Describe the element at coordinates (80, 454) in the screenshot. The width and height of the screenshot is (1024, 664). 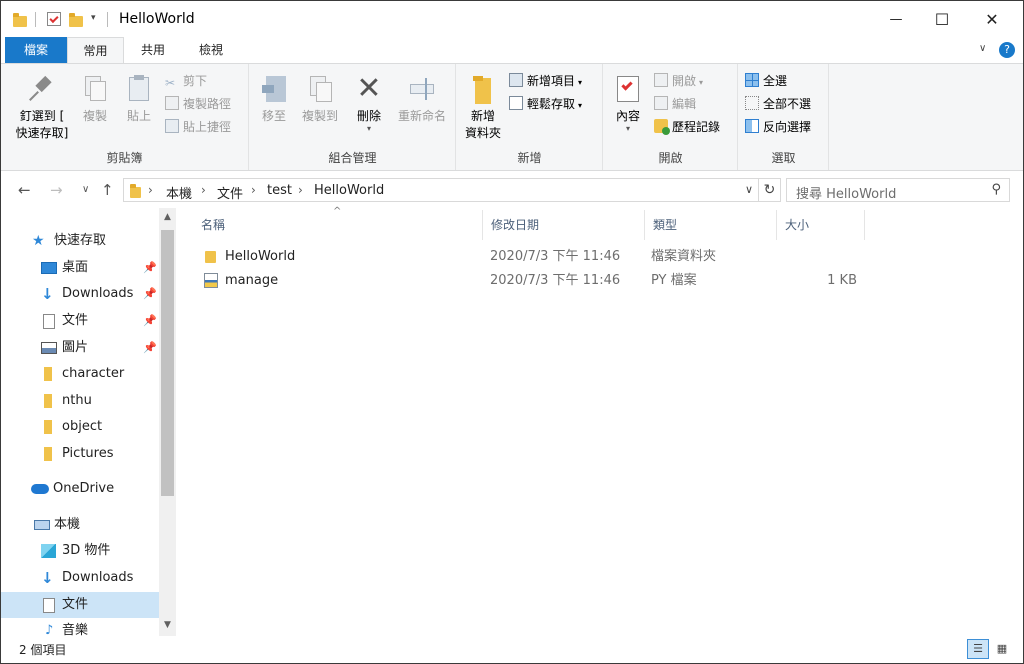
I see `nav-folder-pictures: Pictures` at that location.